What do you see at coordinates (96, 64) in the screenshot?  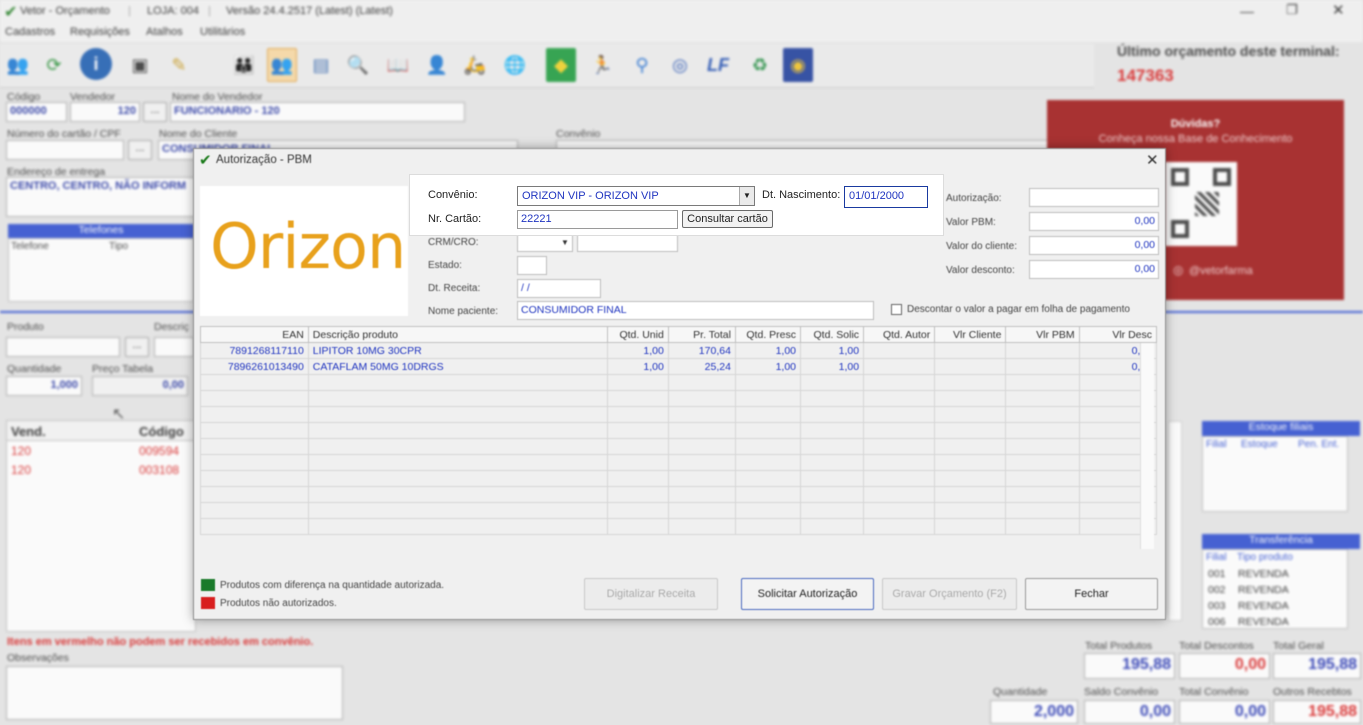 I see `info-icon: i` at bounding box center [96, 64].